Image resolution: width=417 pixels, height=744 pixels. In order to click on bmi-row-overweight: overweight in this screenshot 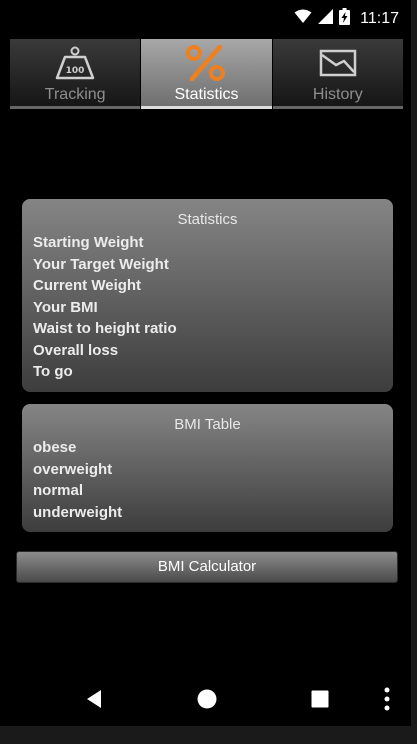, I will do `click(73, 469)`.